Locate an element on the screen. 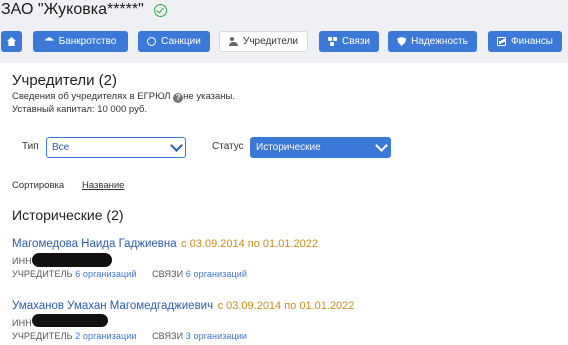 The image size is (568, 345). links-orgs-link: 6 организаций is located at coordinates (216, 274).